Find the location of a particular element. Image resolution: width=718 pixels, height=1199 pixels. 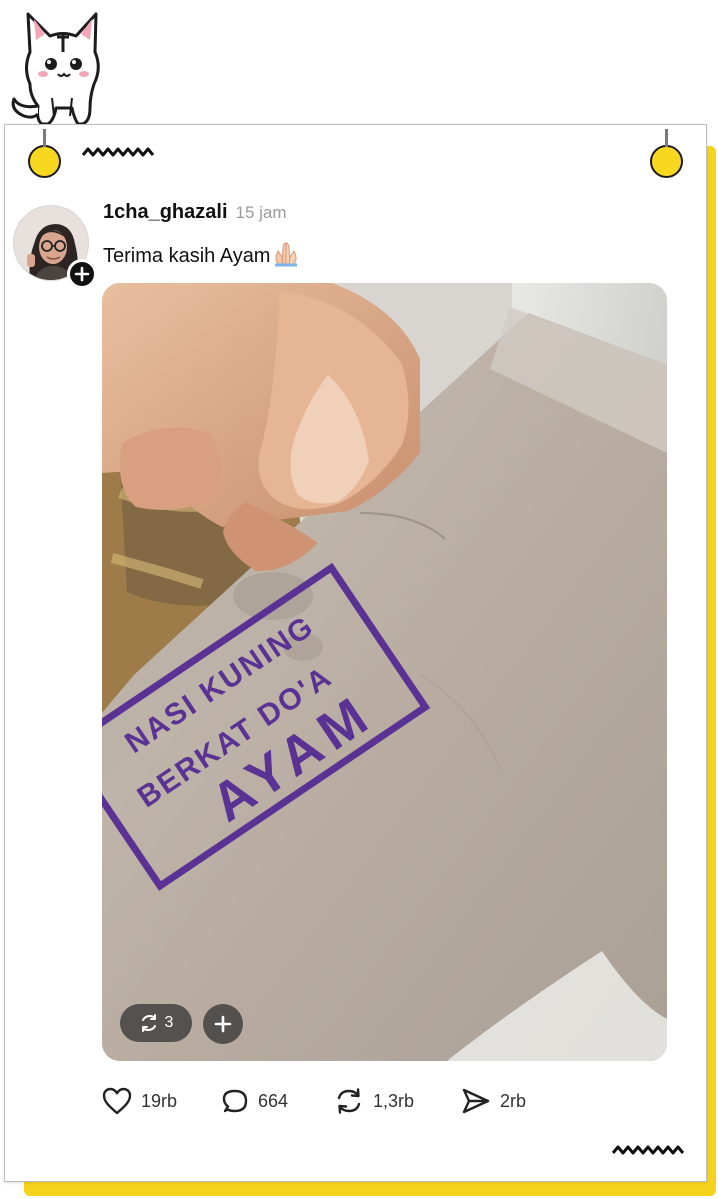

like-count: 19rb is located at coordinates (159, 1100).